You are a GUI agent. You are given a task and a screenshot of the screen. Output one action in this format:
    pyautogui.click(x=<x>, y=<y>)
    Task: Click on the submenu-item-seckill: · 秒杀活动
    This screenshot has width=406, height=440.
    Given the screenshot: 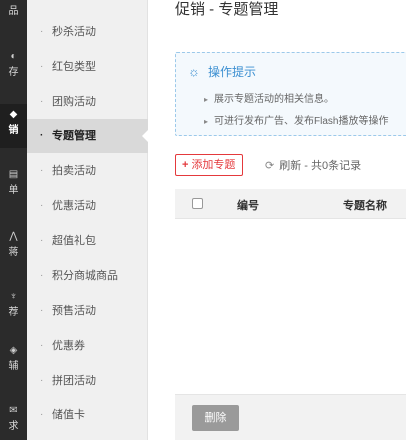 What is the action you would take?
    pyautogui.click(x=87, y=32)
    